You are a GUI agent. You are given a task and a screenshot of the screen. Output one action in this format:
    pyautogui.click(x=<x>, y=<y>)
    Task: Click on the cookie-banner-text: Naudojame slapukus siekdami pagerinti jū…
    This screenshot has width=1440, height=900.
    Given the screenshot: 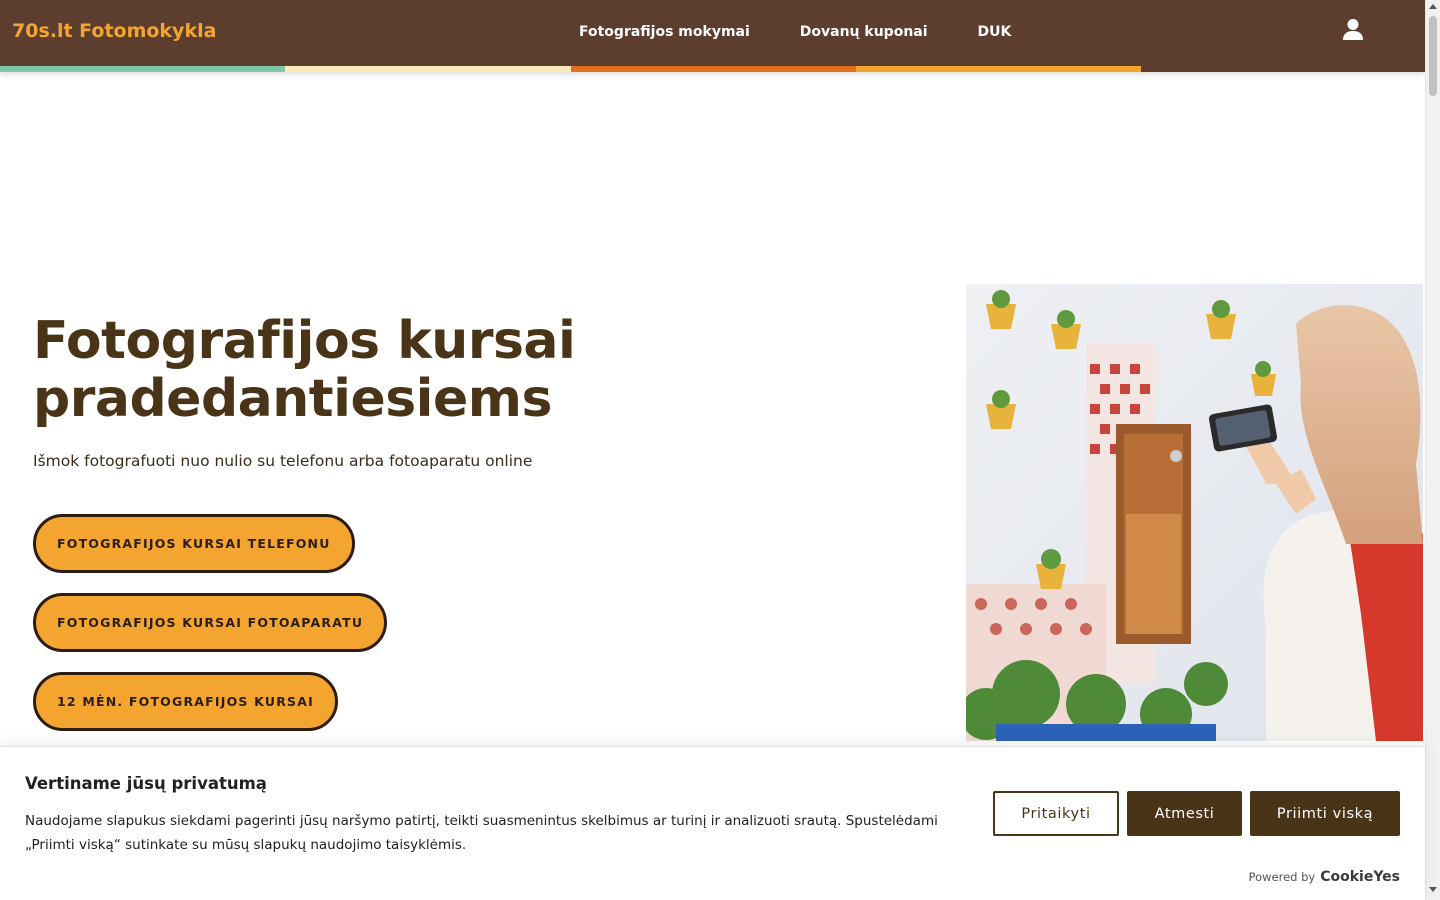 What is the action you would take?
    pyautogui.click(x=481, y=833)
    